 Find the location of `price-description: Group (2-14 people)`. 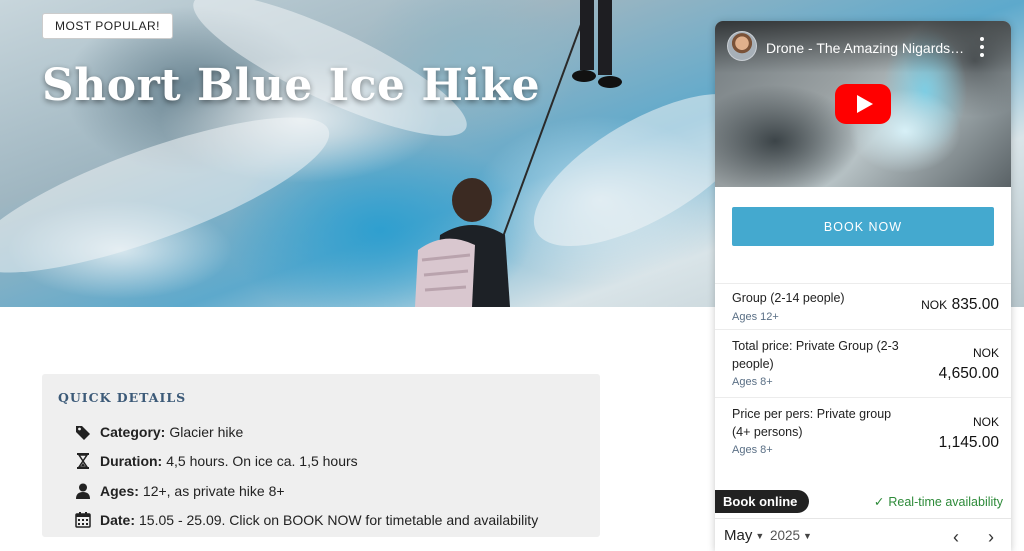

price-description: Group (2-14 people) is located at coordinates (788, 298).